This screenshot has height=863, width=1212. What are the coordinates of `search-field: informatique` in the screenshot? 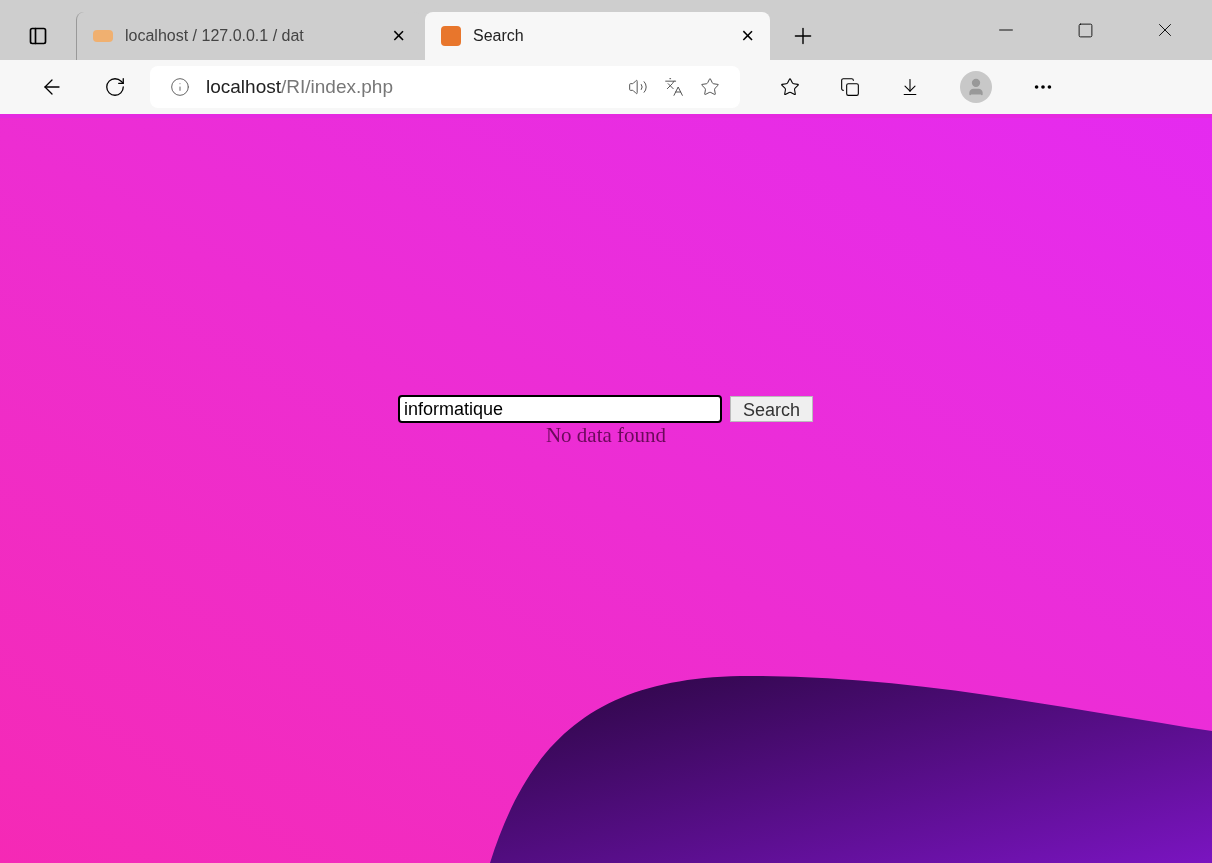 It's located at (559, 409).